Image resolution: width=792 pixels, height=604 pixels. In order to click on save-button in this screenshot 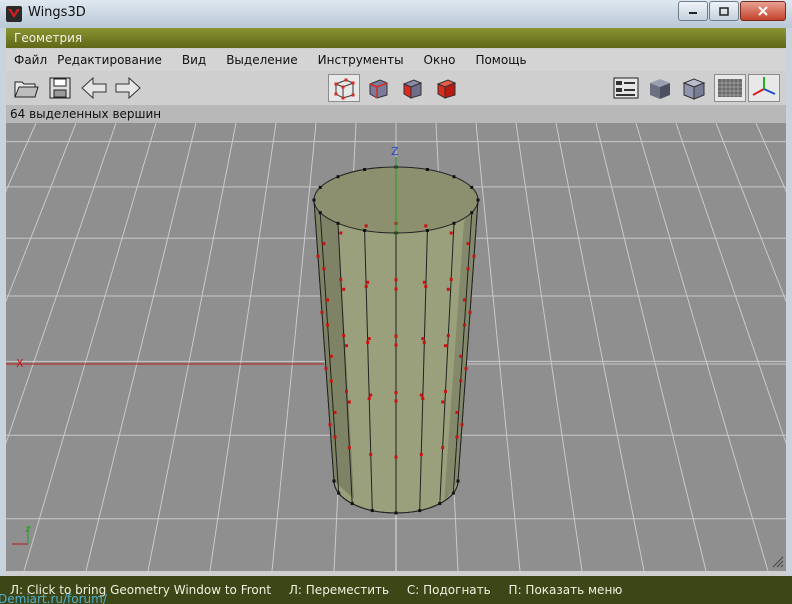, I will do `click(60, 88)`.